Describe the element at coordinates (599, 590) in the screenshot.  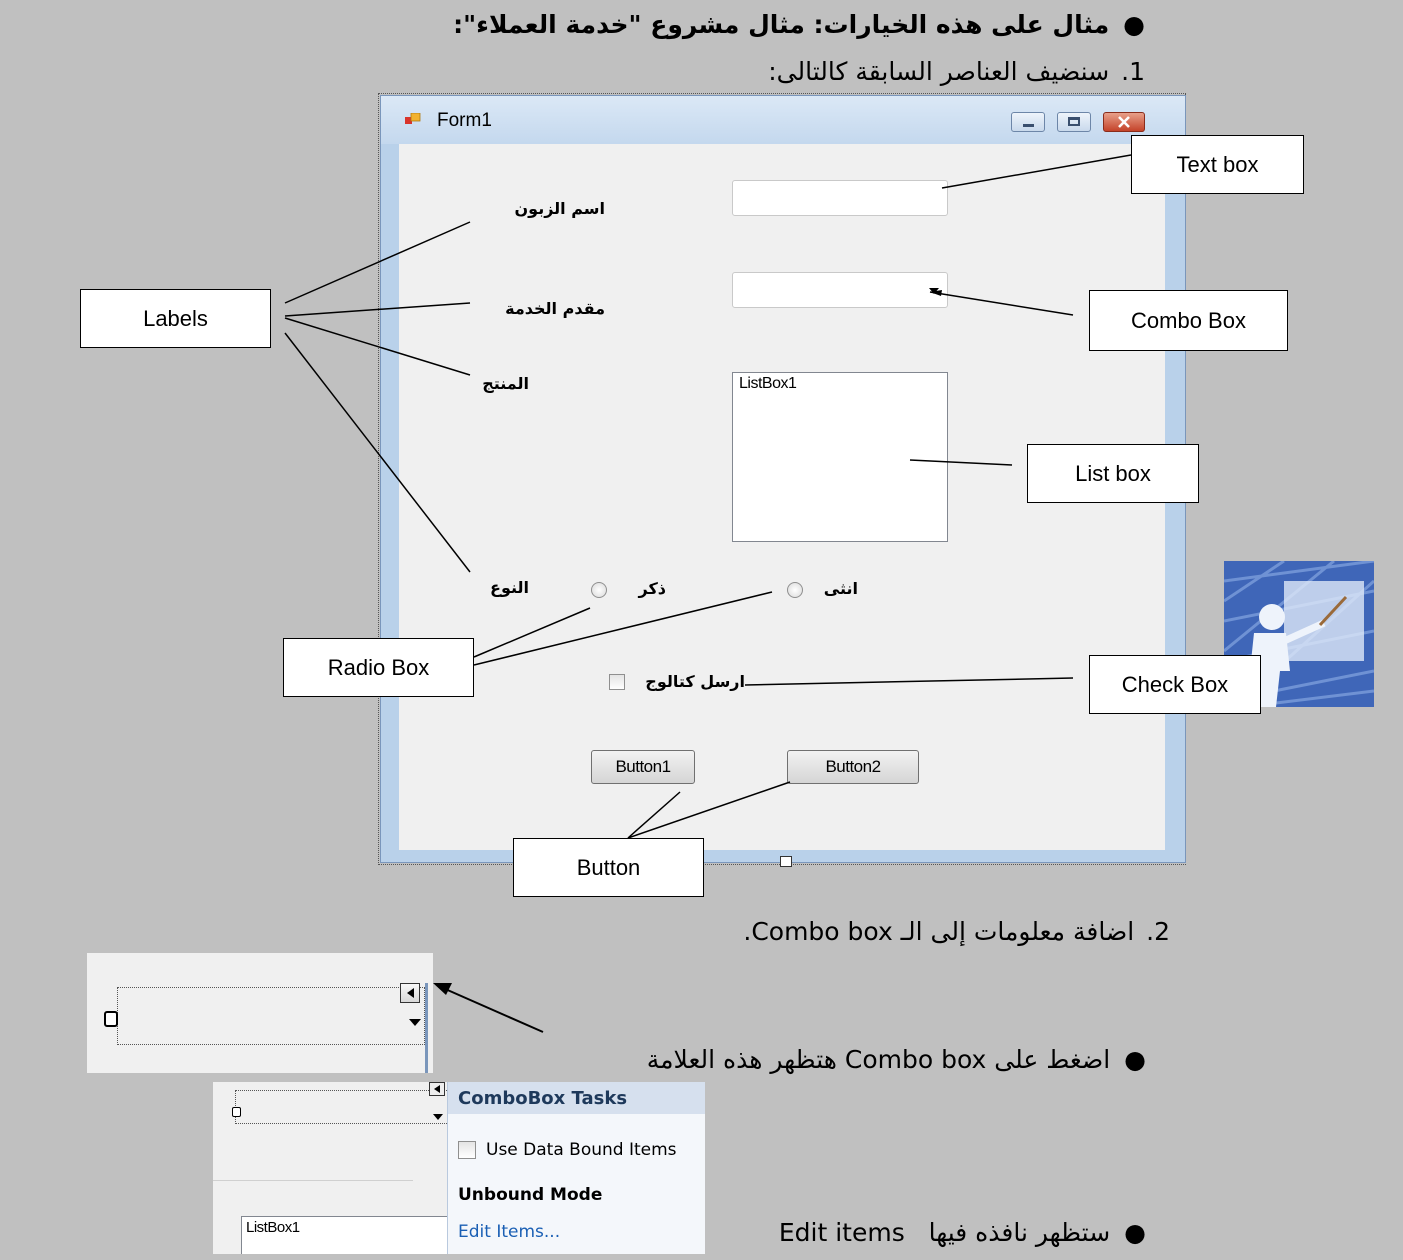
I see `radio-male` at that location.